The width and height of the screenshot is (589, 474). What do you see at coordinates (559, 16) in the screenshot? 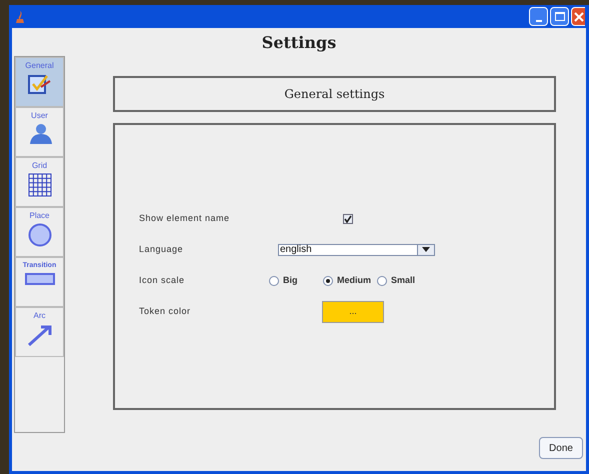
I see `maximize-button` at bounding box center [559, 16].